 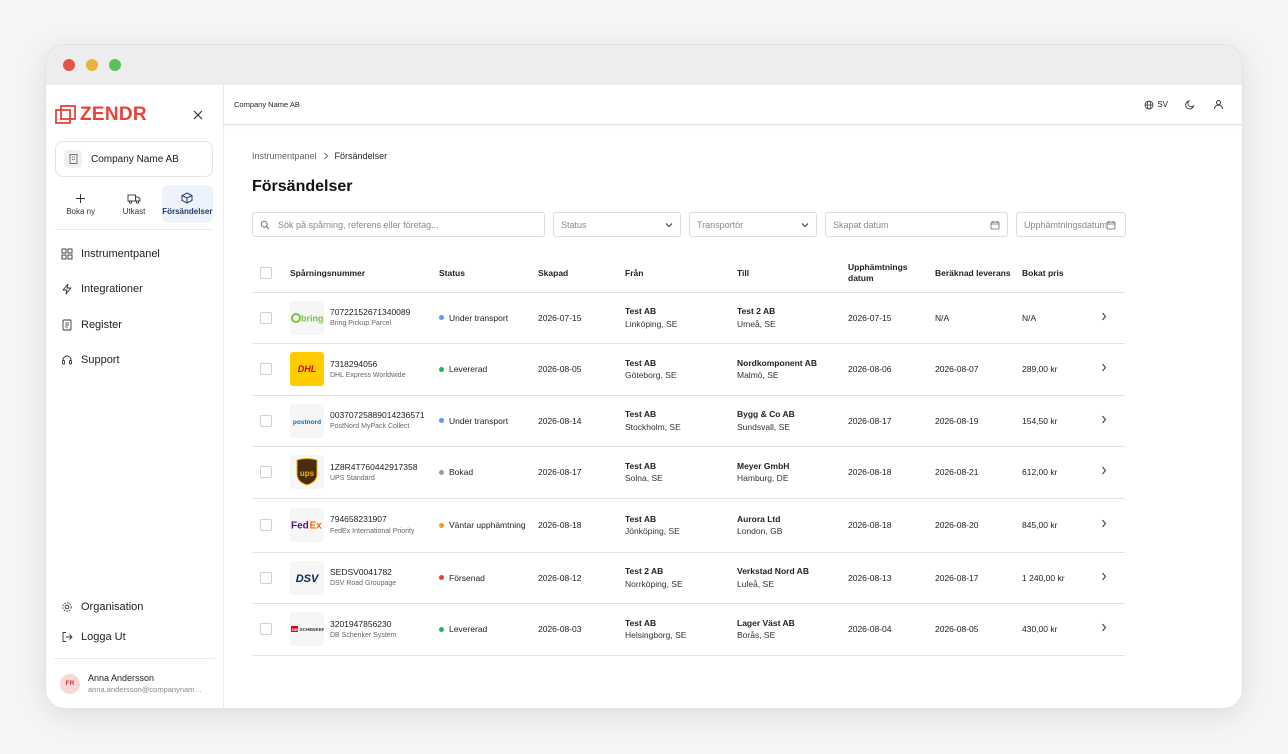 I want to click on eta-date: N/A, so click(x=978, y=318).